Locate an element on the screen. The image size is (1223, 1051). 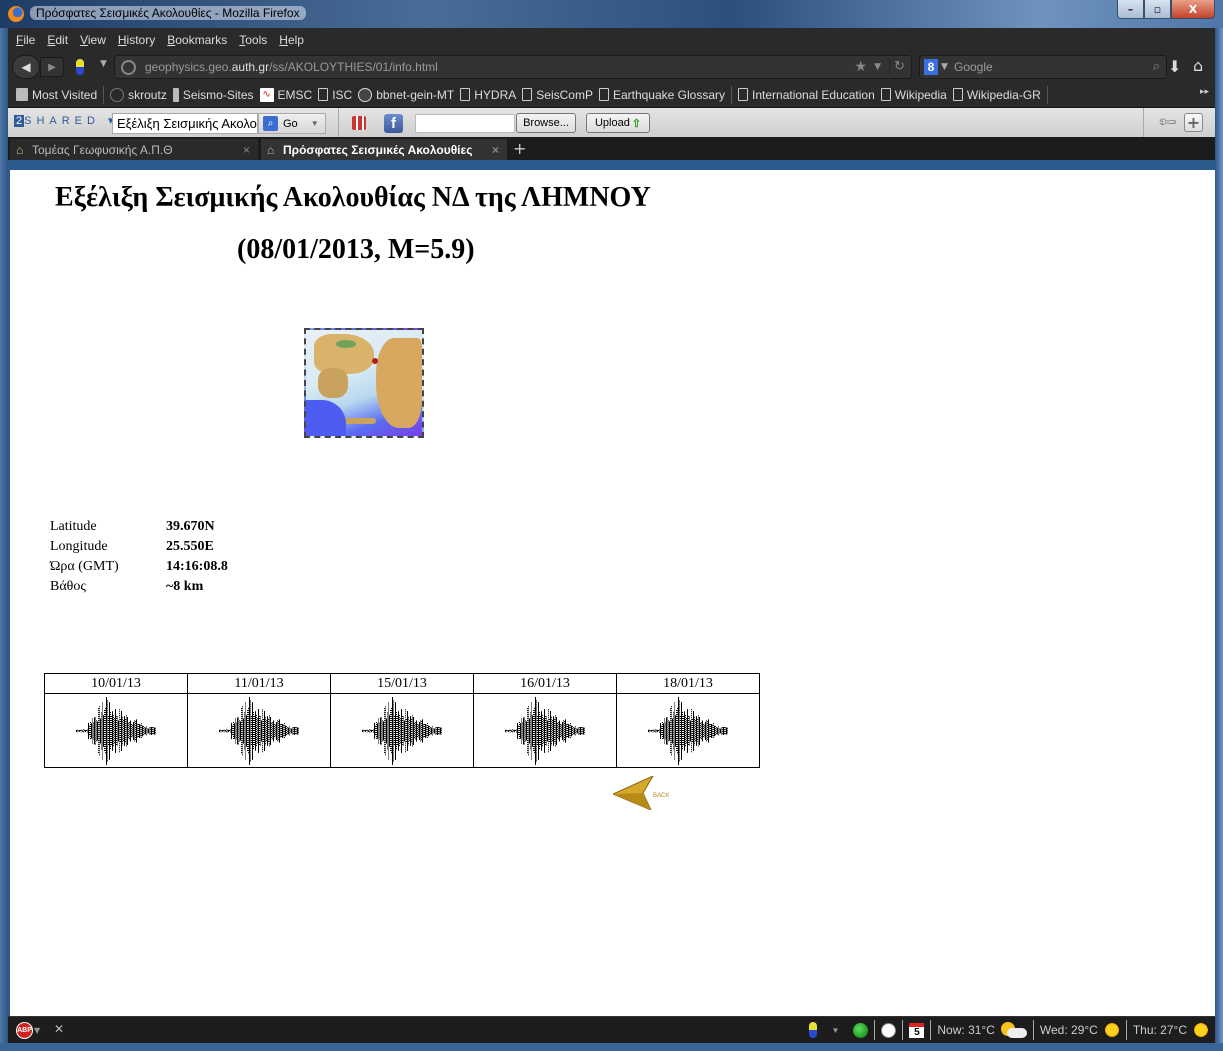
status-dropdown-icon: ▼ is located at coordinates (835, 1030).